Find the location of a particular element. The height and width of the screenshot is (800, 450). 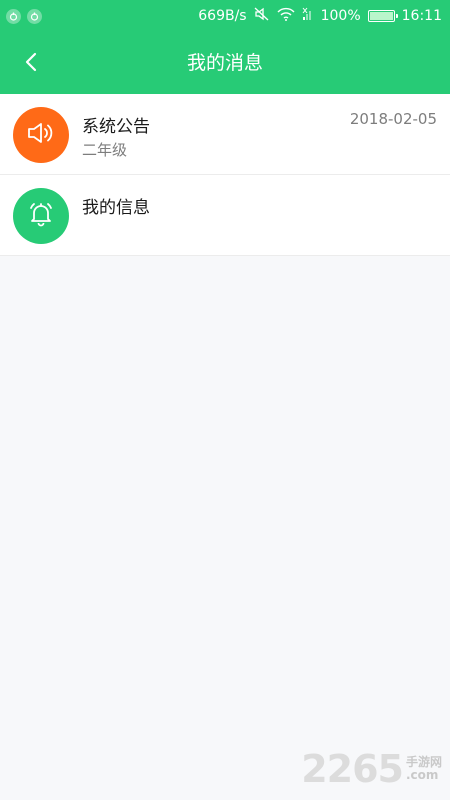

battery-percent: 100% is located at coordinates (340, 16).